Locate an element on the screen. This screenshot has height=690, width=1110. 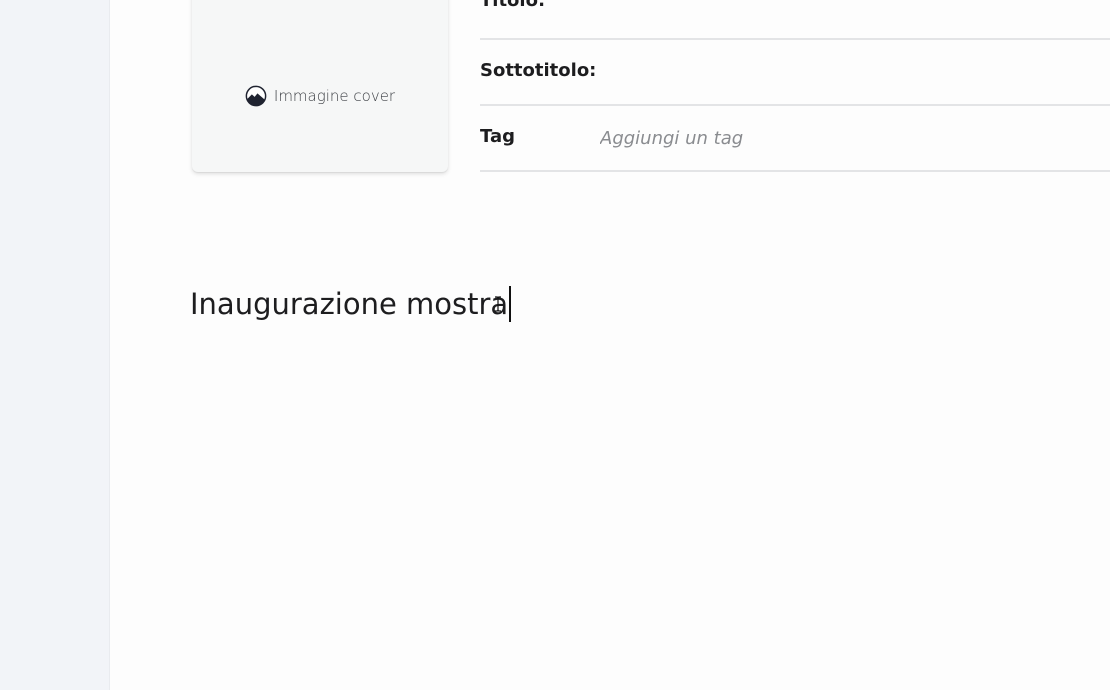
sottotitolo-input is located at coordinates (855, 72).